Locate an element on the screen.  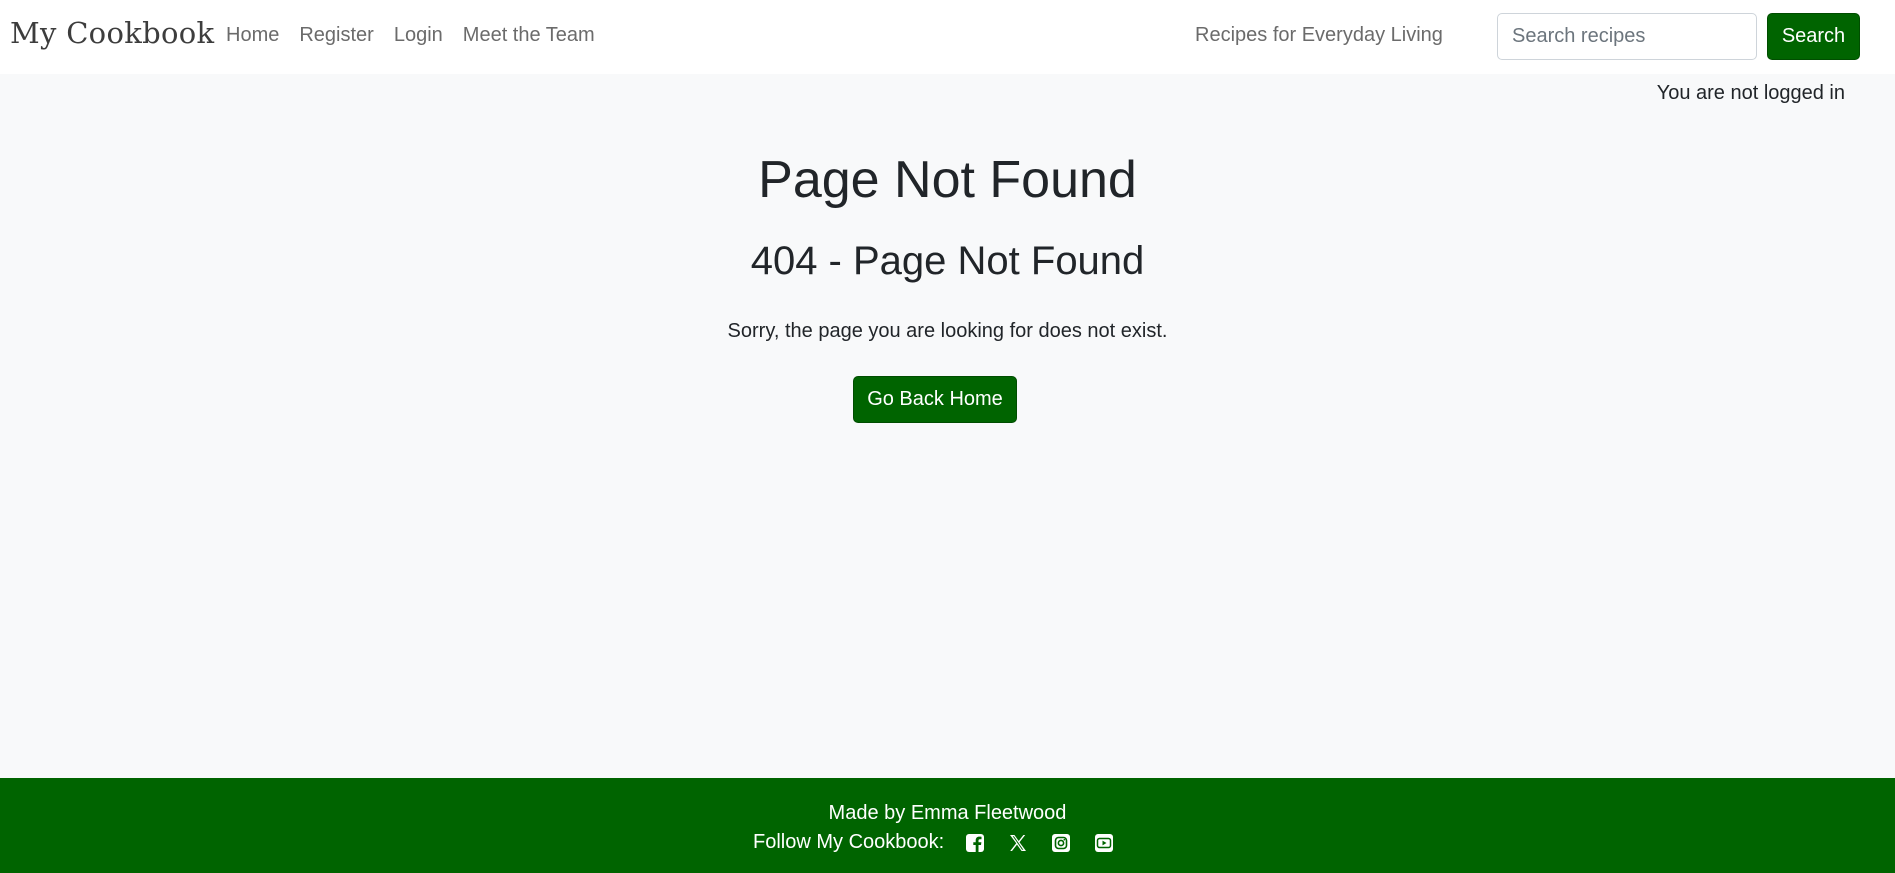
nav-link-home: Home is located at coordinates (252, 35).